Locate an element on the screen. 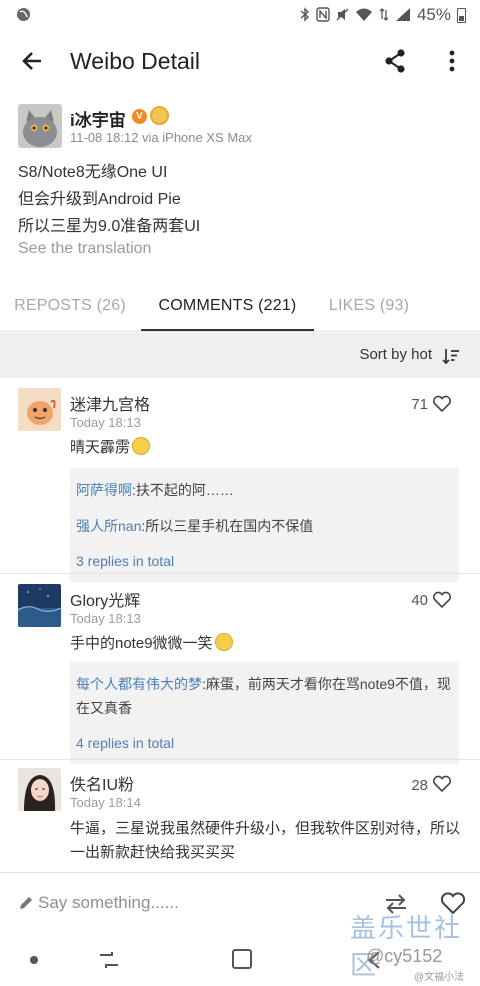 The width and height of the screenshot is (480, 986). comment-text: 手中的note9微微一笑 is located at coordinates (265, 644).